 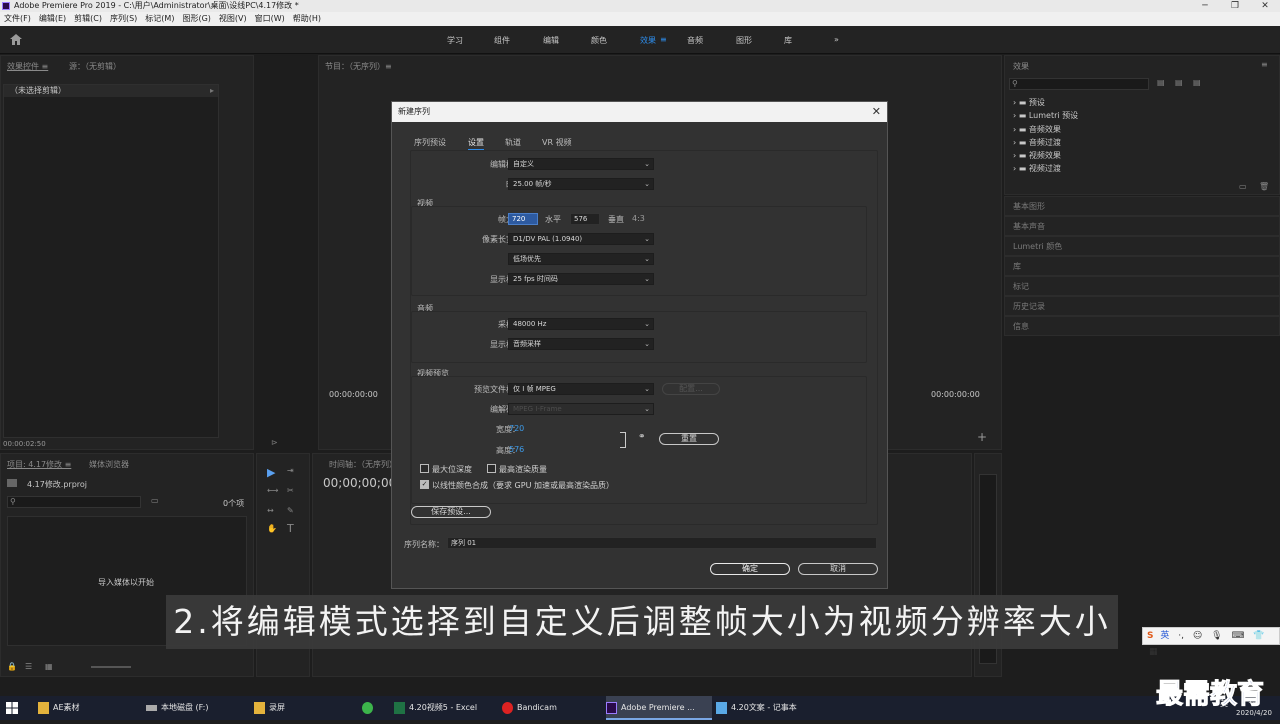 I want to click on codec-select: MPEG I-Frame ⌄, so click(x=581, y=409).